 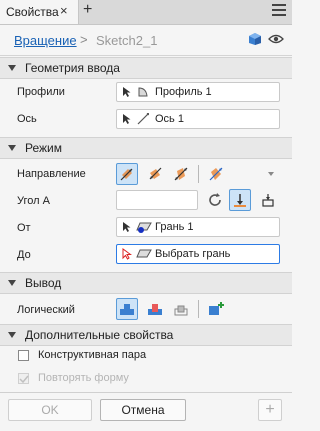 I want to click on breadcrumb-feature-link: Вращение, so click(x=45, y=40).